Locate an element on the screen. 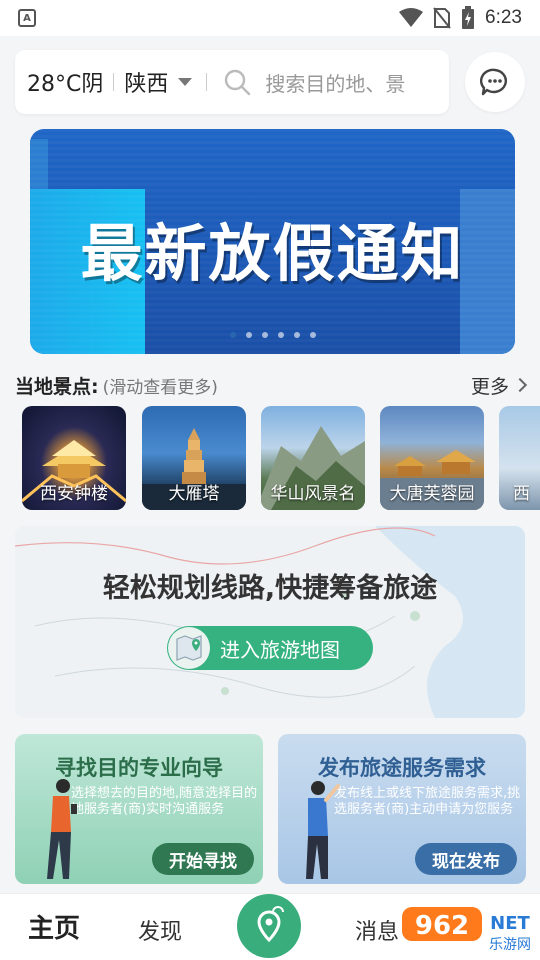 The image size is (540, 960). no-sim-icon is located at coordinates (442, 18).